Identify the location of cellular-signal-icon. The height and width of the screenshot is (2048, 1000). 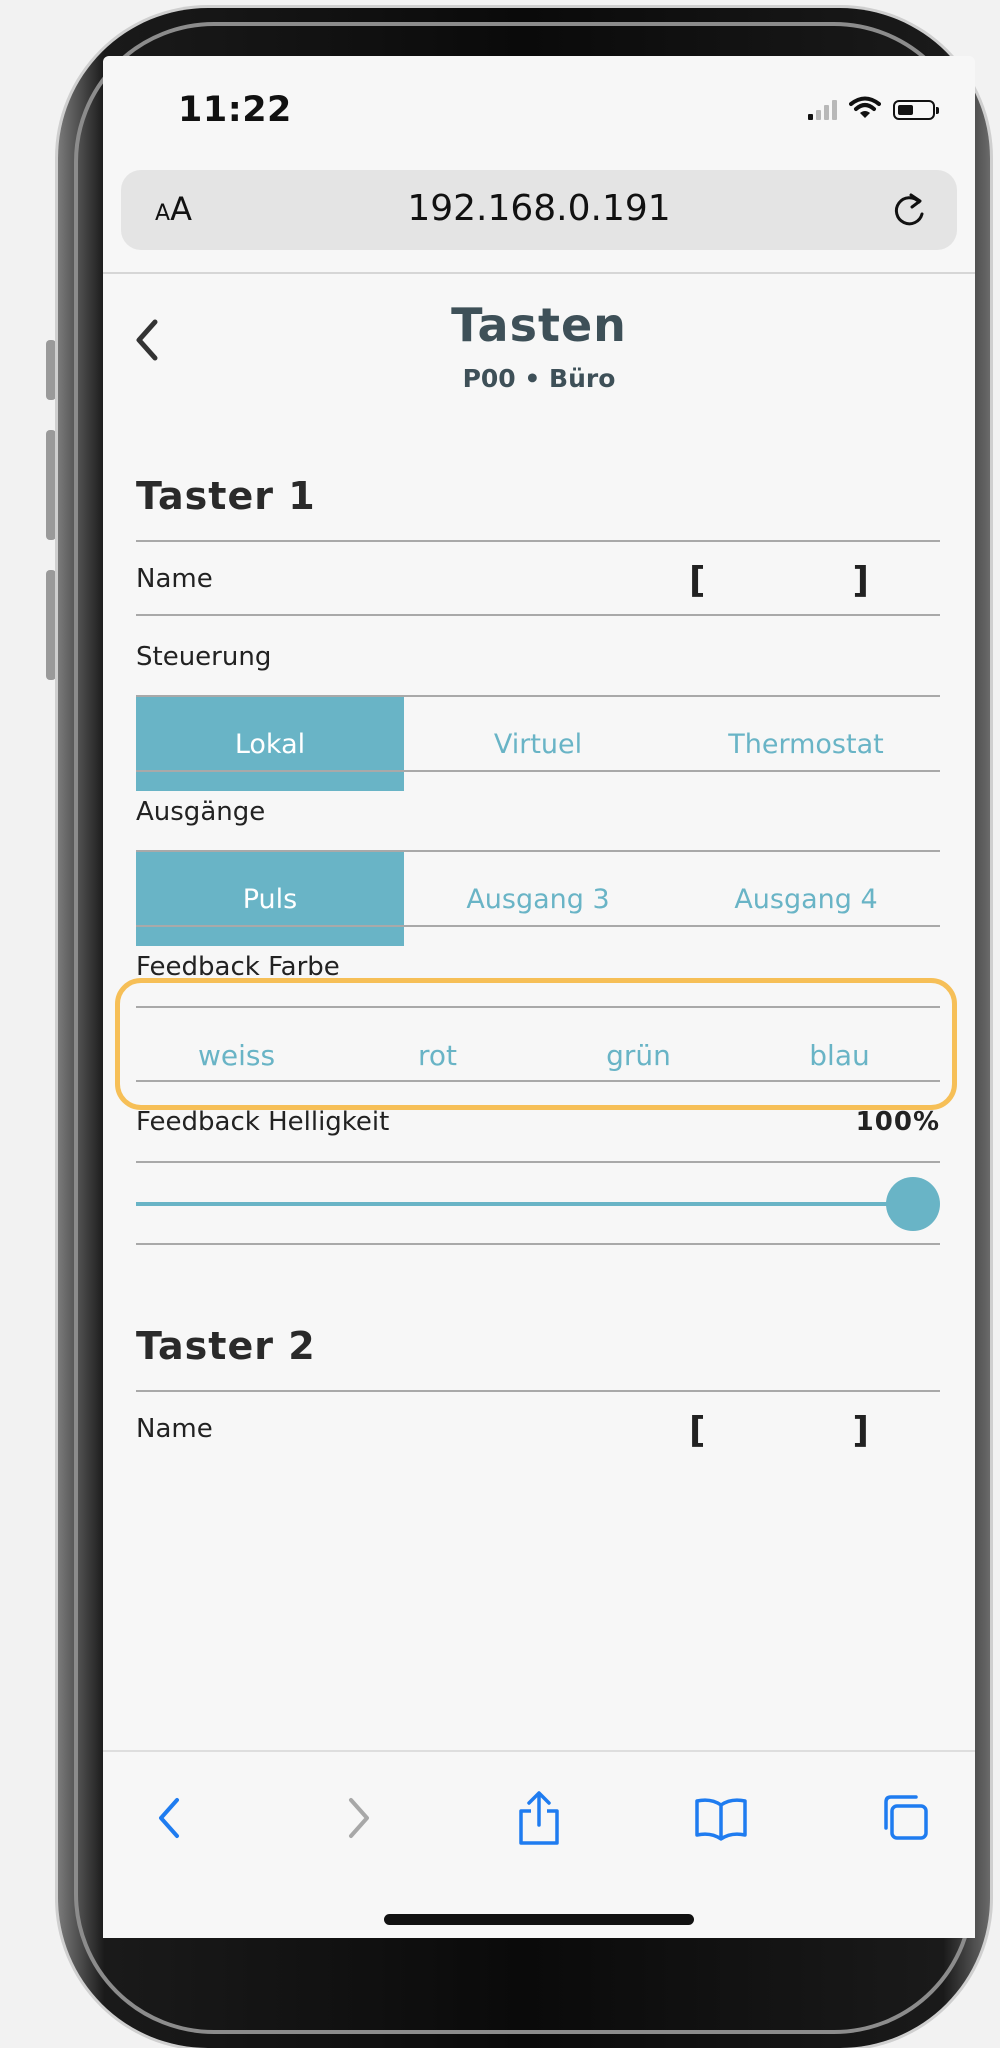
(822, 109).